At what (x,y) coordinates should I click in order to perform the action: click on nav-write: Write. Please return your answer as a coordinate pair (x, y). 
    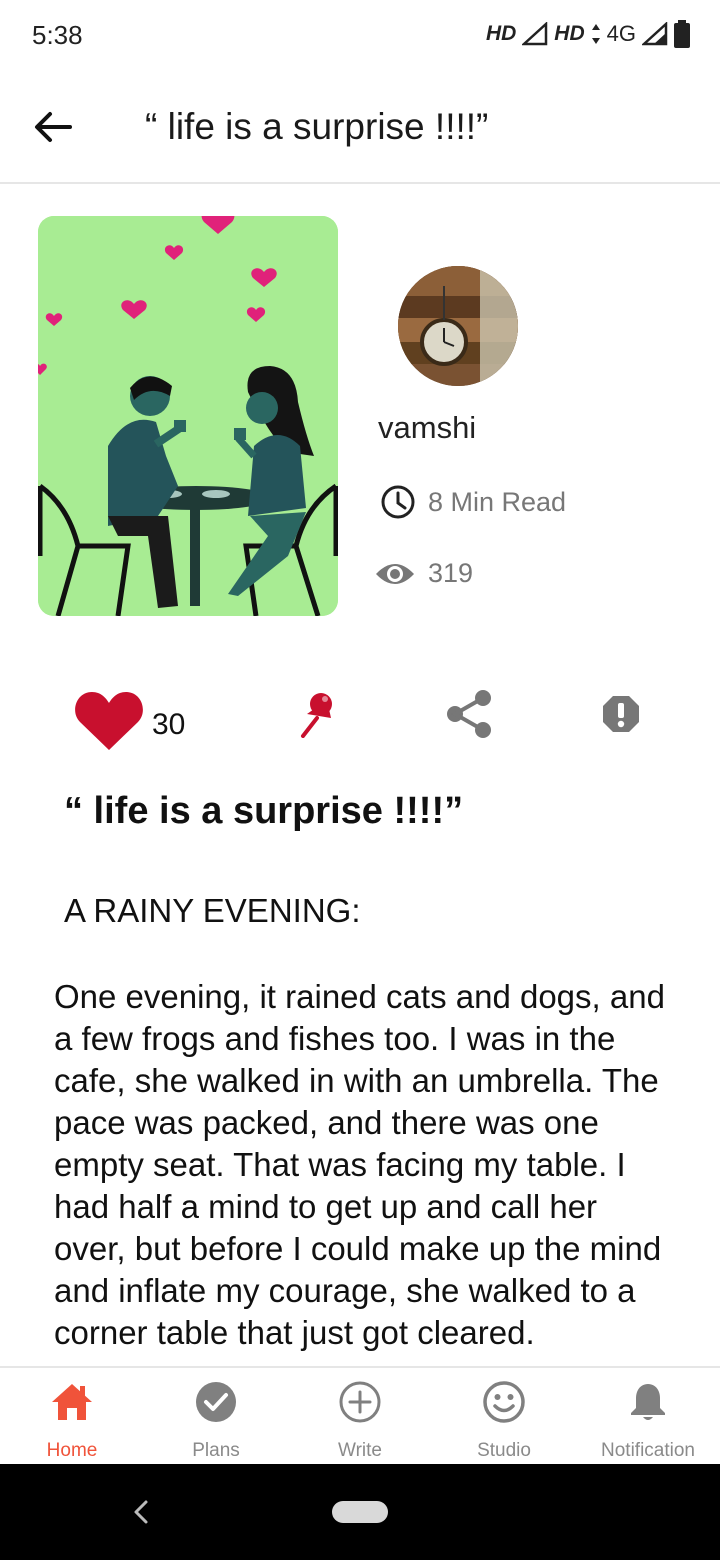
    Looking at the image, I should click on (360, 1417).